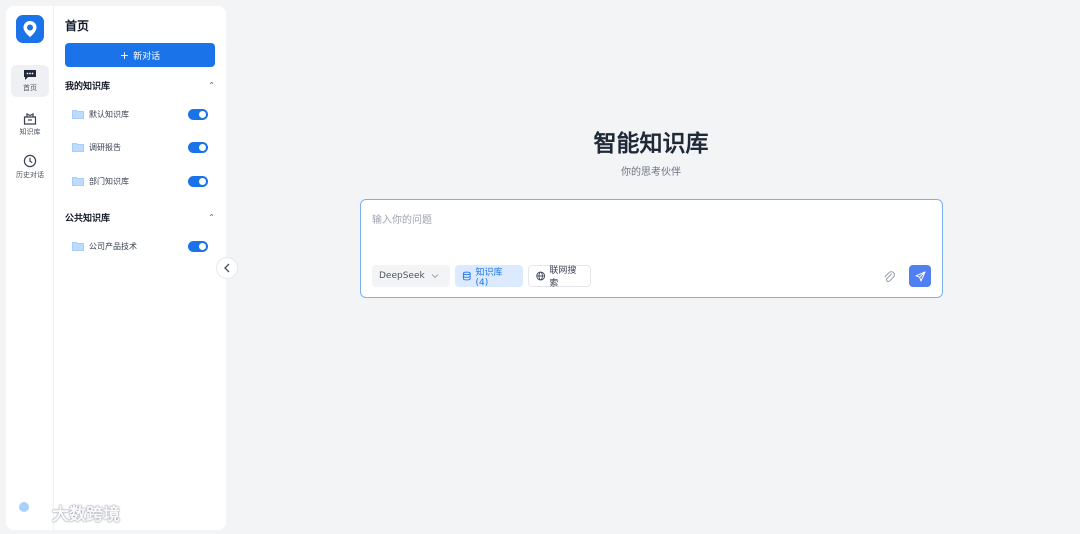 This screenshot has width=1080, height=534. Describe the element at coordinates (30, 513) in the screenshot. I see `watermark-logo` at that location.